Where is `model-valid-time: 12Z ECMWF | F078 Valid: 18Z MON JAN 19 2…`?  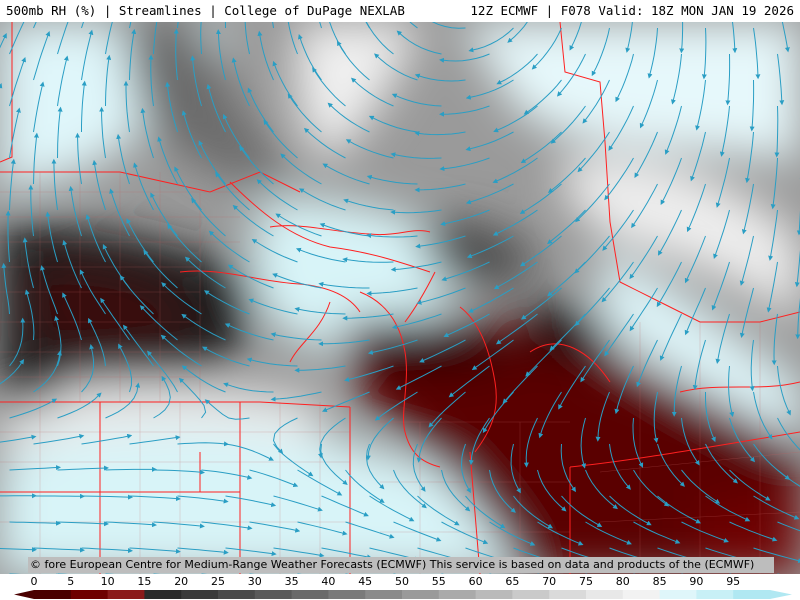
model-valid-time: 12Z ECMWF | F078 Valid: 18Z MON JAN 19 2… is located at coordinates (632, 10).